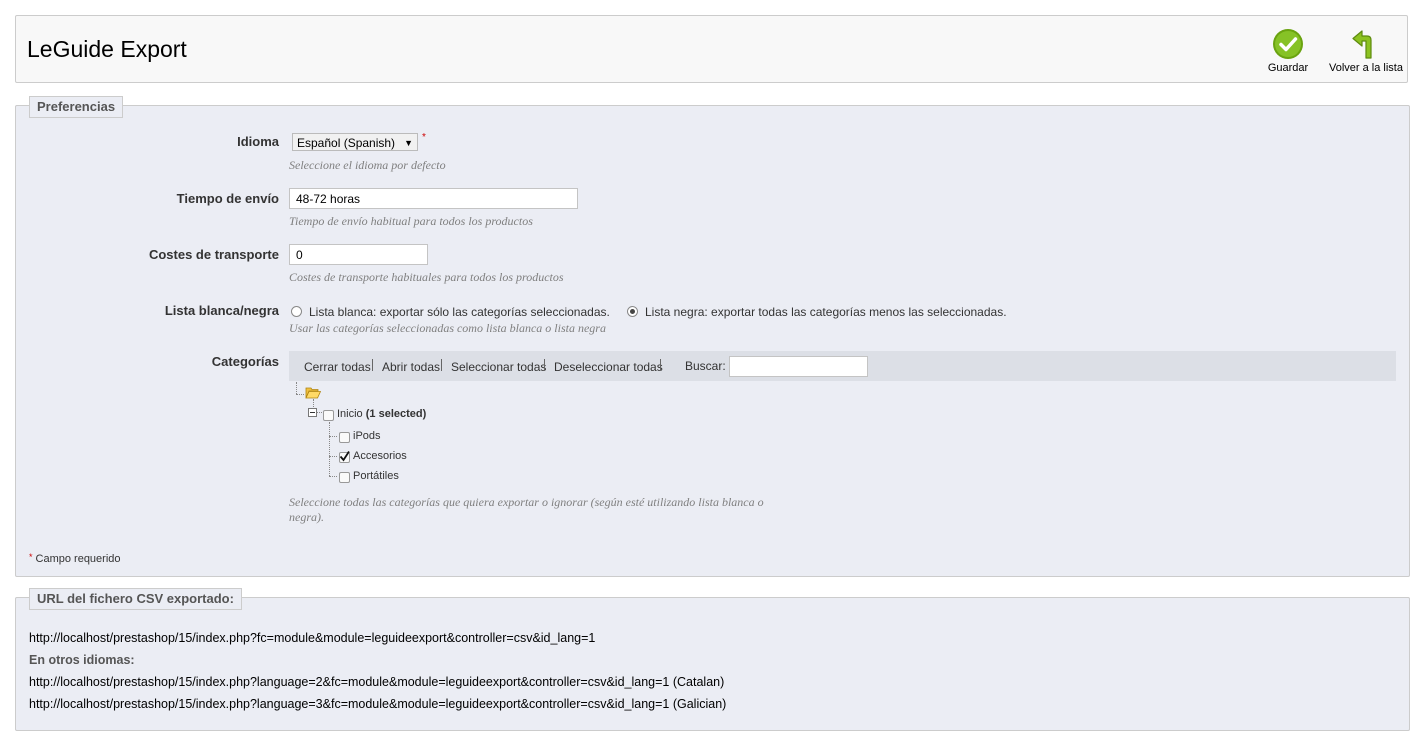 The image size is (1425, 756). What do you see at coordinates (337, 367) in the screenshot?
I see `collapse-all-link: Cerrar todas` at bounding box center [337, 367].